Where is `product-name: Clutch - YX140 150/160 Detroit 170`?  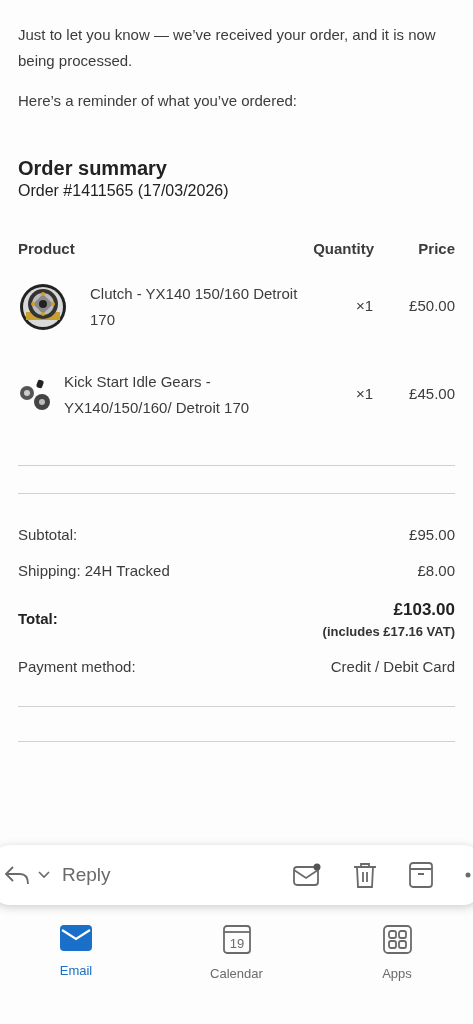
product-name: Clutch - YX140 150/160 Detroit 170 is located at coordinates (194, 306).